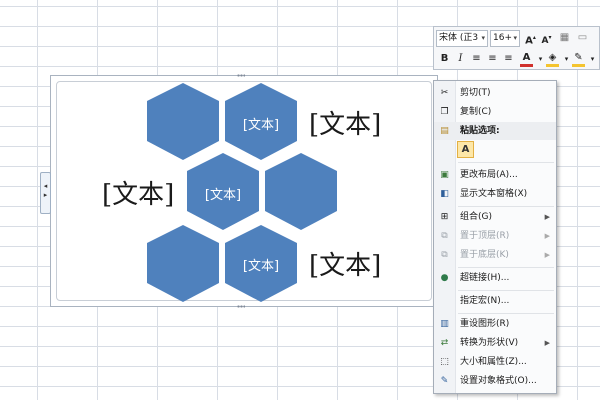  Describe the element at coordinates (444, 131) in the screenshot. I see `paste-icon: ▤` at that location.